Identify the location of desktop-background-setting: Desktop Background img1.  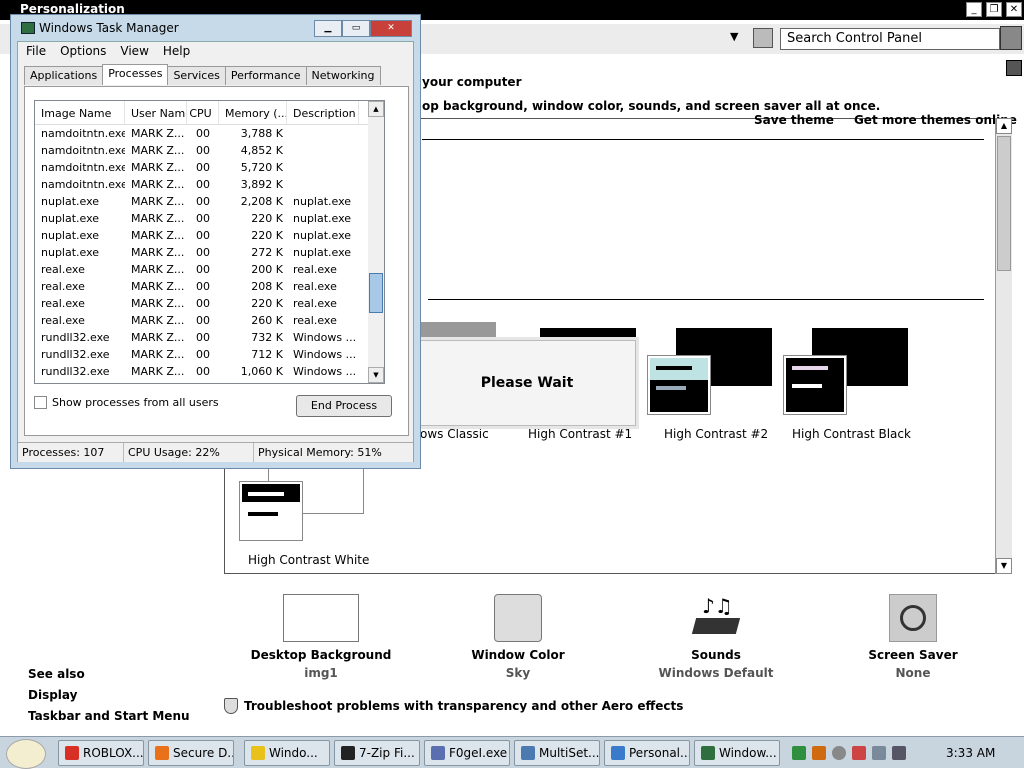
(321, 637).